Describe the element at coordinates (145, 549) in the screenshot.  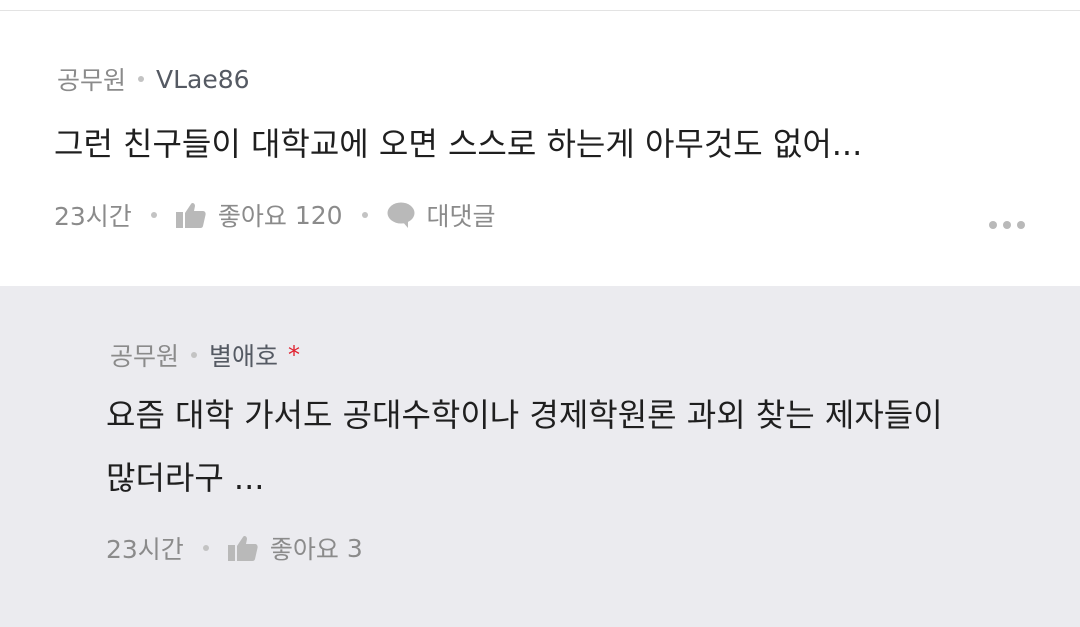
I see `reply-time: 23시간` at that location.